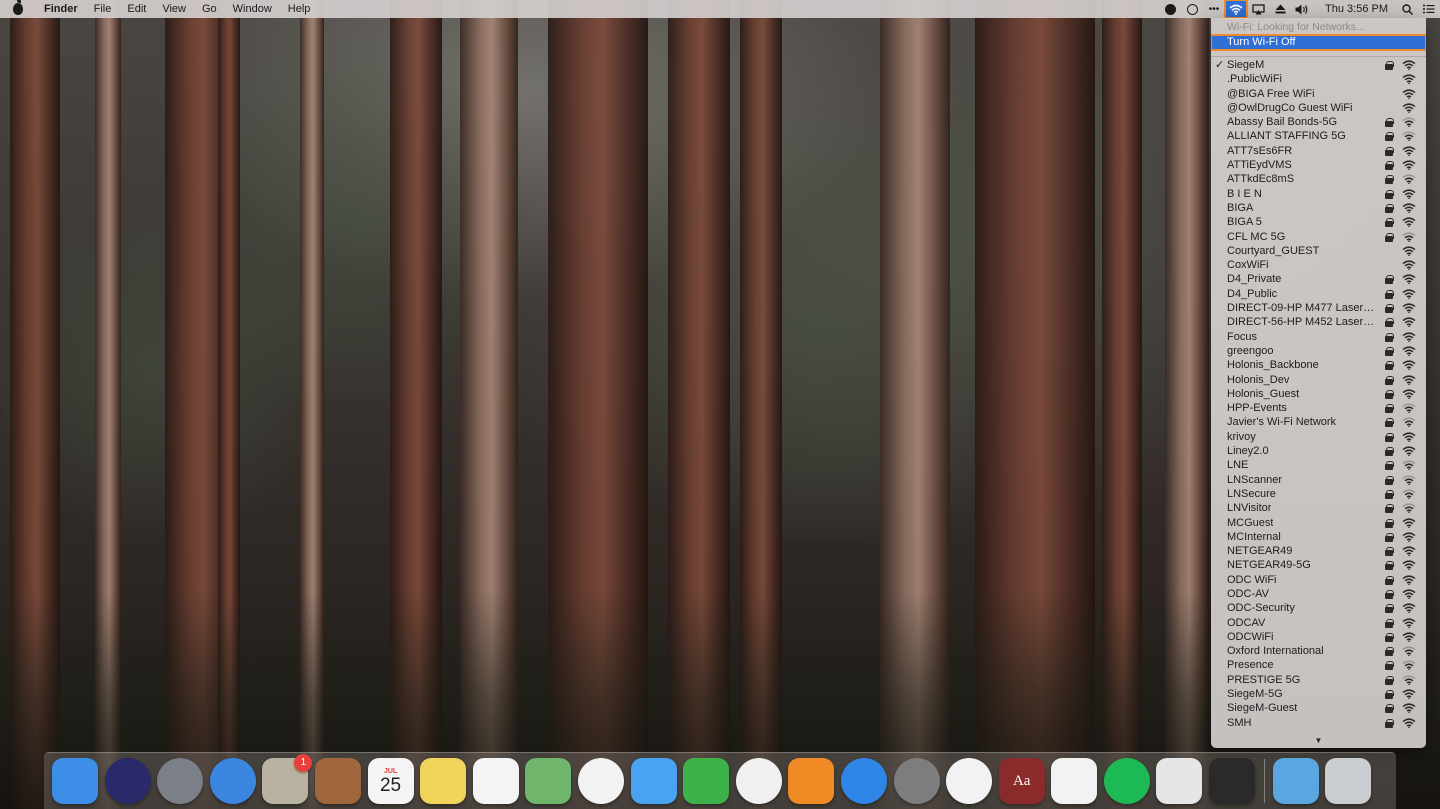 This screenshot has height=809, width=1440. What do you see at coordinates (252, 9) in the screenshot?
I see `menu-window: Window` at bounding box center [252, 9].